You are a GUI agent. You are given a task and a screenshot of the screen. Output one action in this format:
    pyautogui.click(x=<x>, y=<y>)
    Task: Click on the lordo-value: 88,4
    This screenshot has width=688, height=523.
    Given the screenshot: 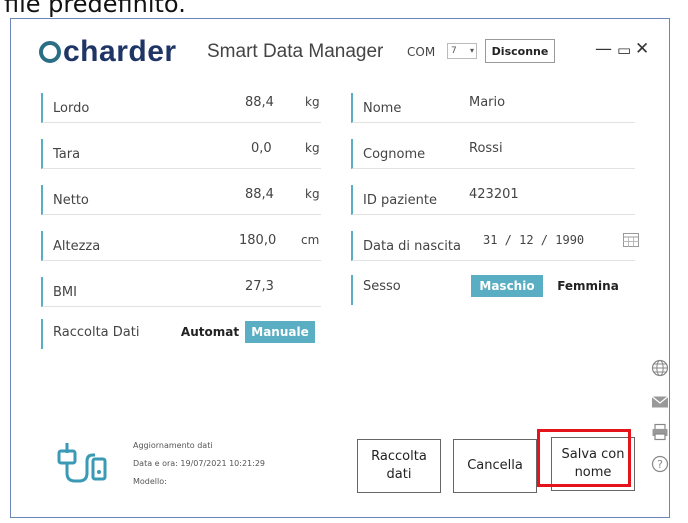 What is the action you would take?
    pyautogui.click(x=259, y=102)
    